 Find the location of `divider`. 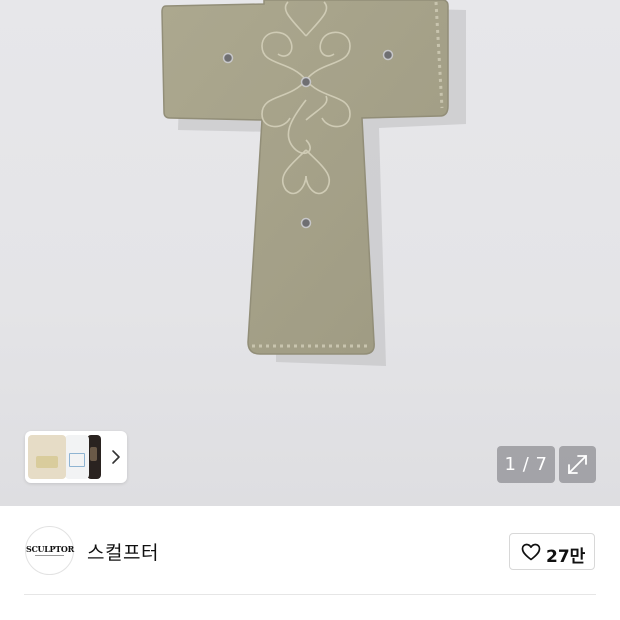

divider is located at coordinates (310, 594).